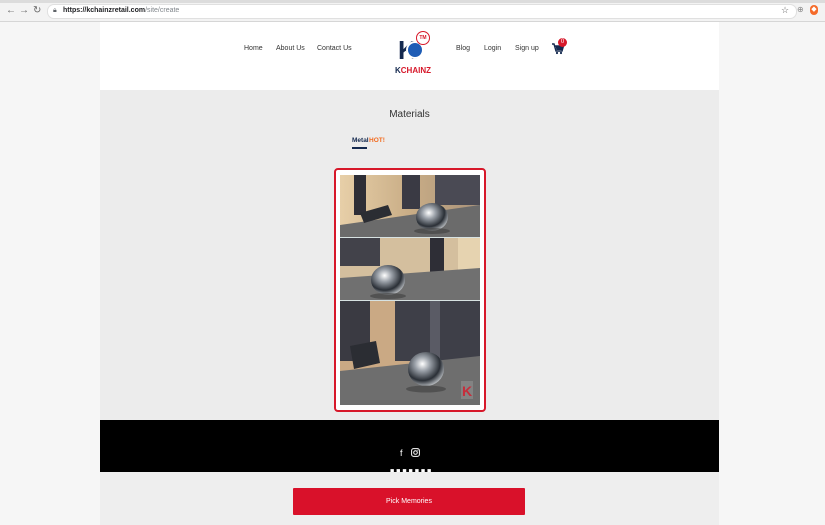 The image size is (825, 525). Describe the element at coordinates (377, 140) in the screenshot. I see `hot-badge: HOT!` at that location.